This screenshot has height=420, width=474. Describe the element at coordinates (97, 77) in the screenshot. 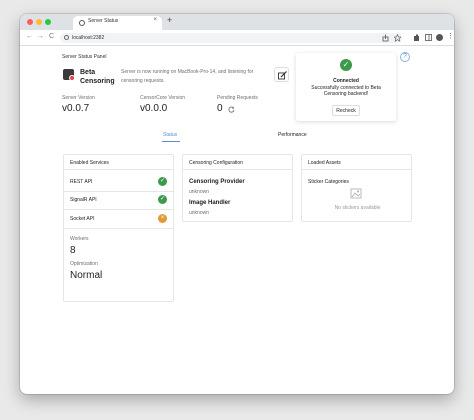

I see `app-name: Beta Censoring` at that location.